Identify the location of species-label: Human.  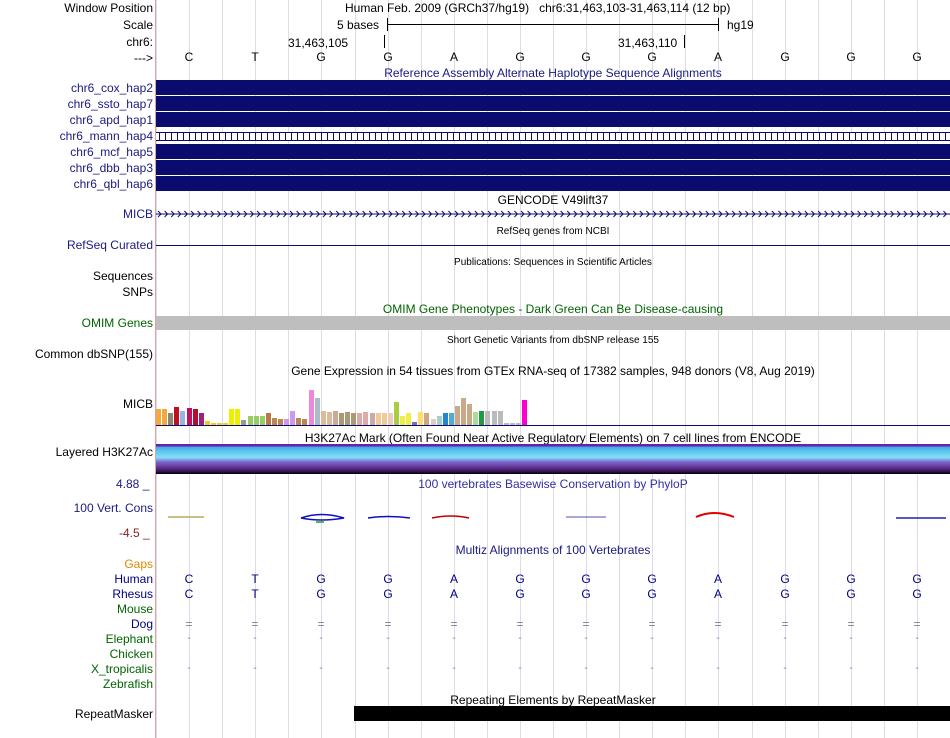
(133, 579).